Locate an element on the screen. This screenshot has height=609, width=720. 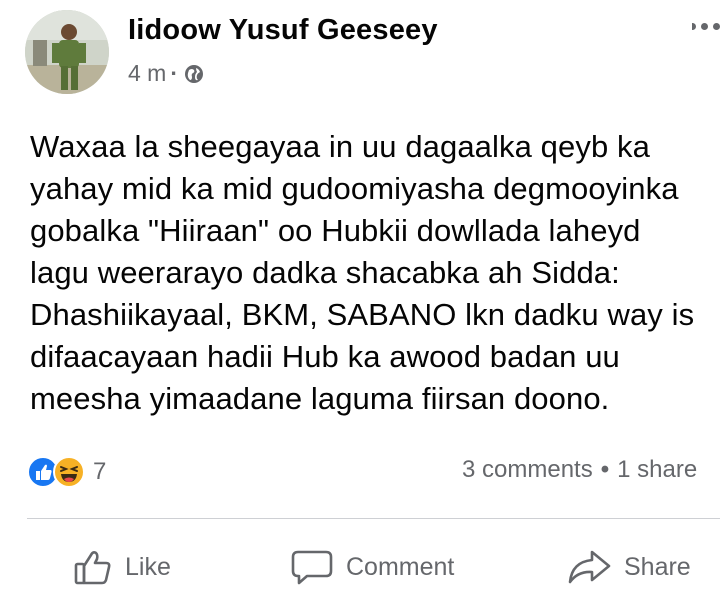
share-label: Share is located at coordinates (657, 566).